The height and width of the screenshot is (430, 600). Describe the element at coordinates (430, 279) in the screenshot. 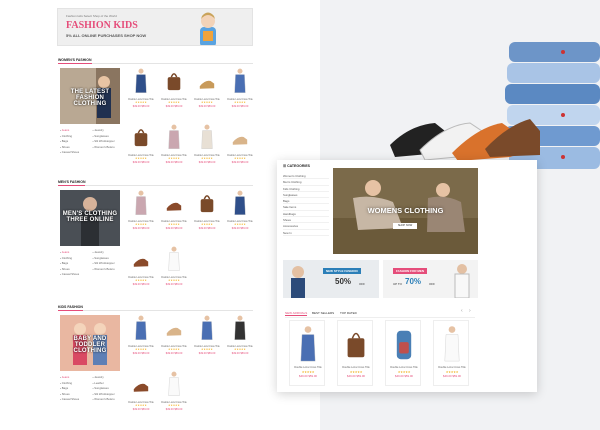

I see `promo-banner-right: FASHION FOR MEN UP TO 70% OFF` at that location.